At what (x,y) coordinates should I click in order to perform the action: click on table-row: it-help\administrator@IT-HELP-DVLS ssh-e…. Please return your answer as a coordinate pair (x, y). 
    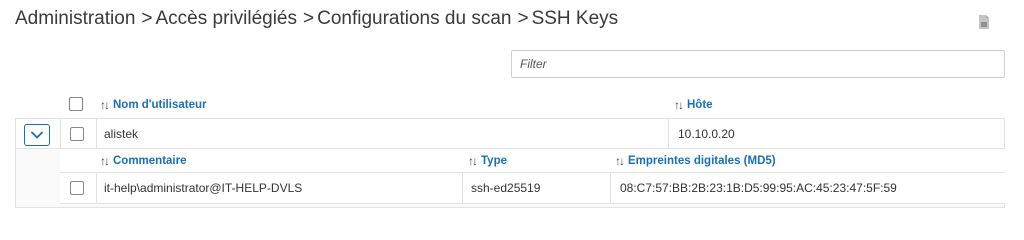
    Looking at the image, I should click on (532, 188).